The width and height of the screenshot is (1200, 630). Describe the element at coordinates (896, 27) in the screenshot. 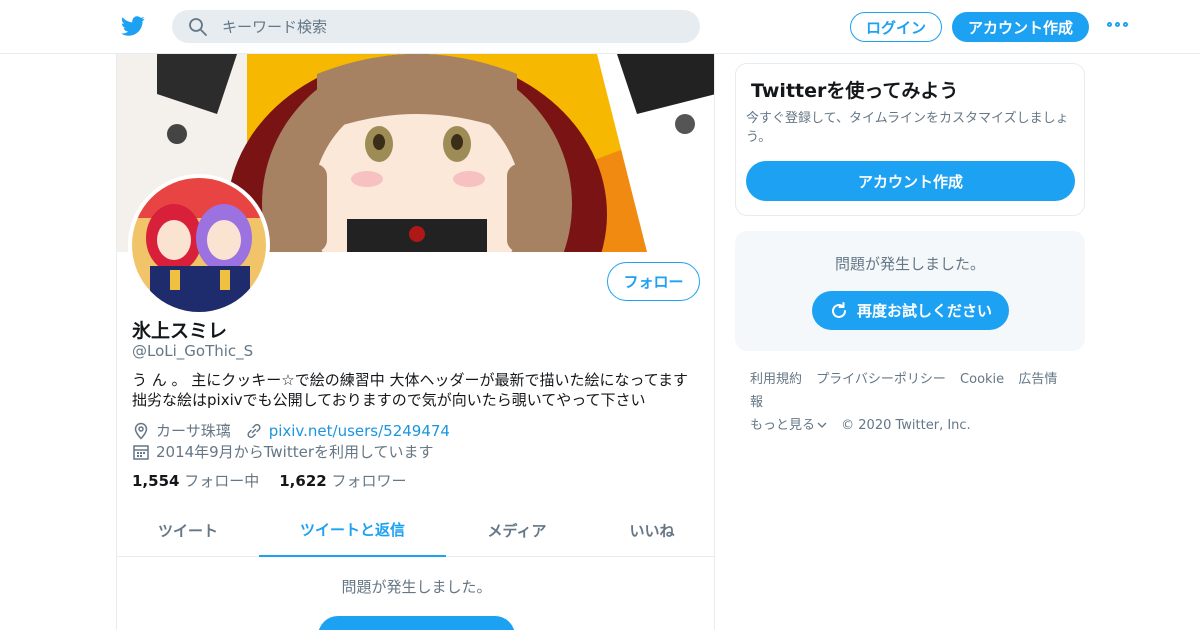

I see `login-button: ログイン` at that location.